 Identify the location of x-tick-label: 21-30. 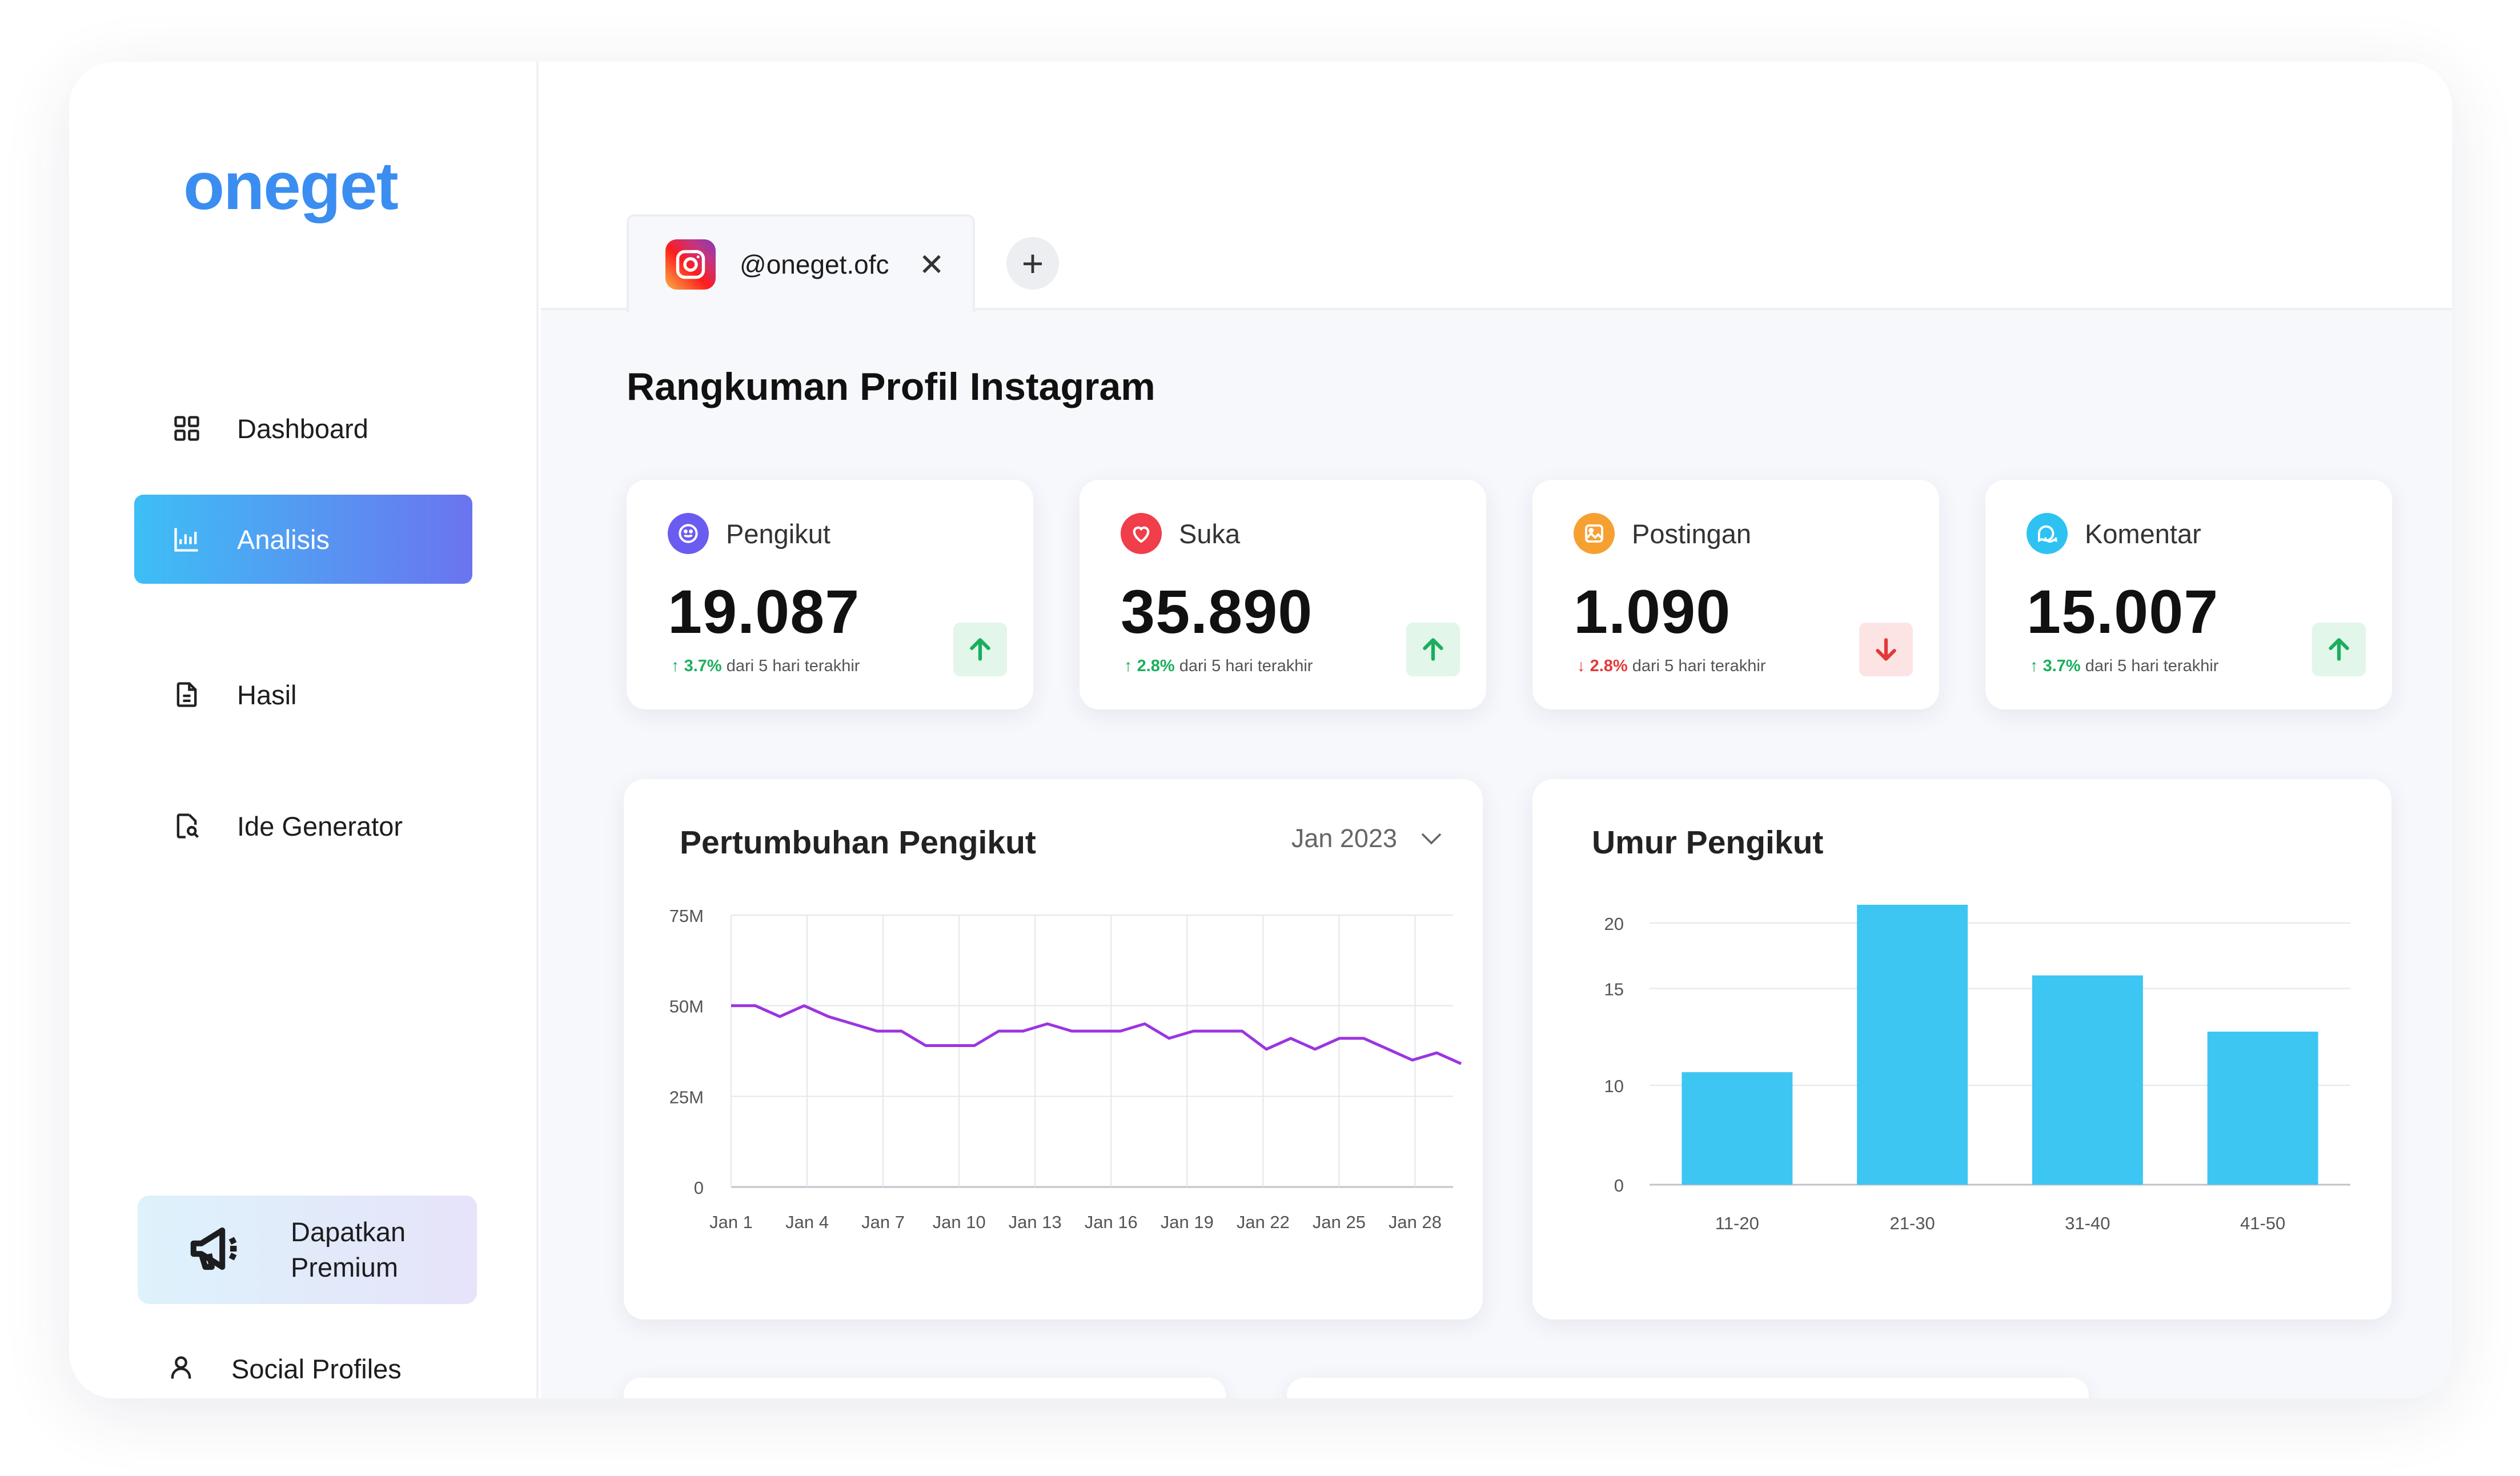
(1912, 1223).